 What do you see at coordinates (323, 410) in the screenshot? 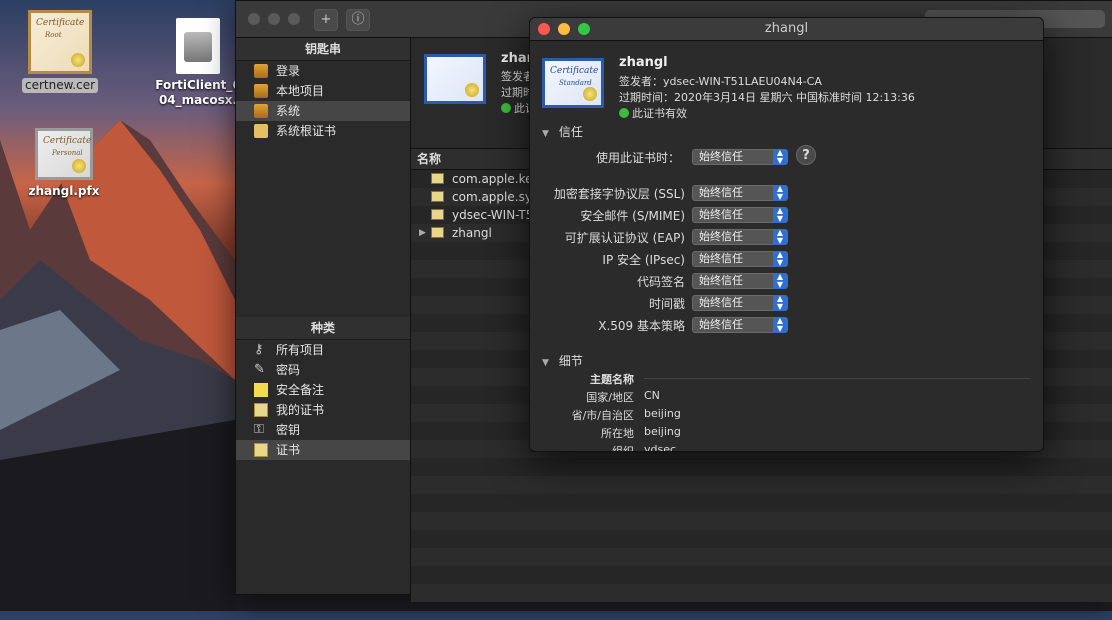
I see `sidebar-item-my-certificates: 我的证书` at bounding box center [323, 410].